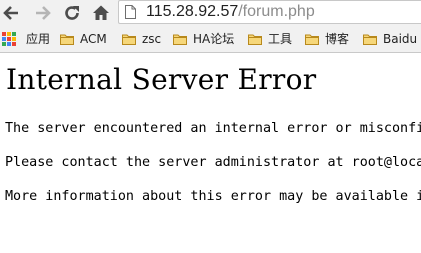 The image size is (421, 253). I want to click on home-icon, so click(101, 12).